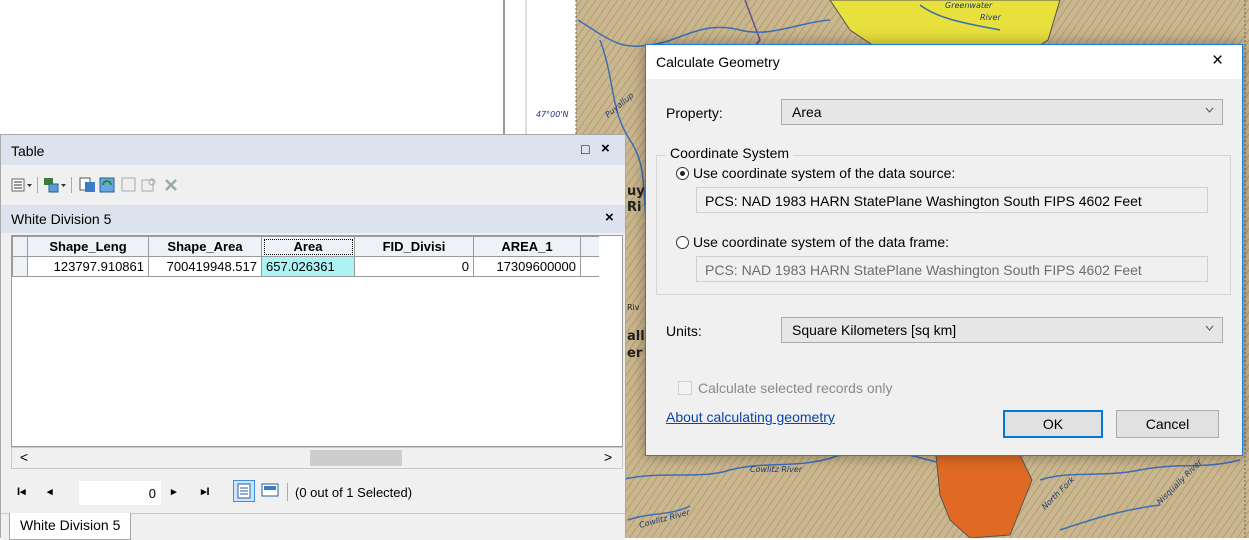  What do you see at coordinates (527, 266) in the screenshot?
I see `table-cell: 17309600000` at bounding box center [527, 266].